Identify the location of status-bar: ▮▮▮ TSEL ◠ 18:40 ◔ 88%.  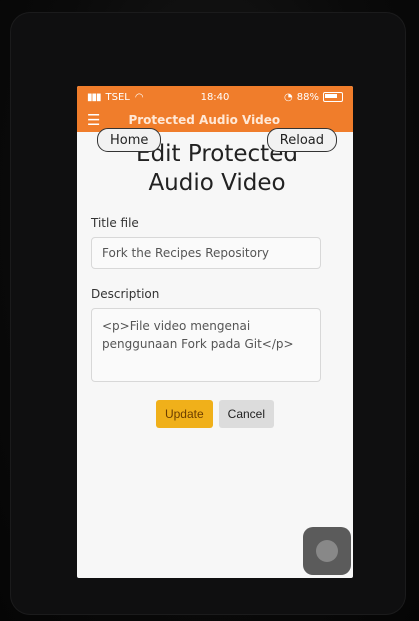
(215, 97).